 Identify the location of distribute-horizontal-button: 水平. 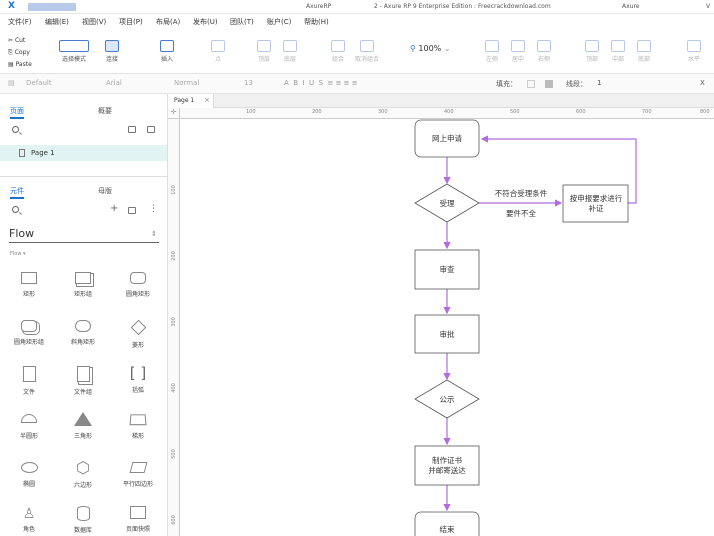
(694, 51).